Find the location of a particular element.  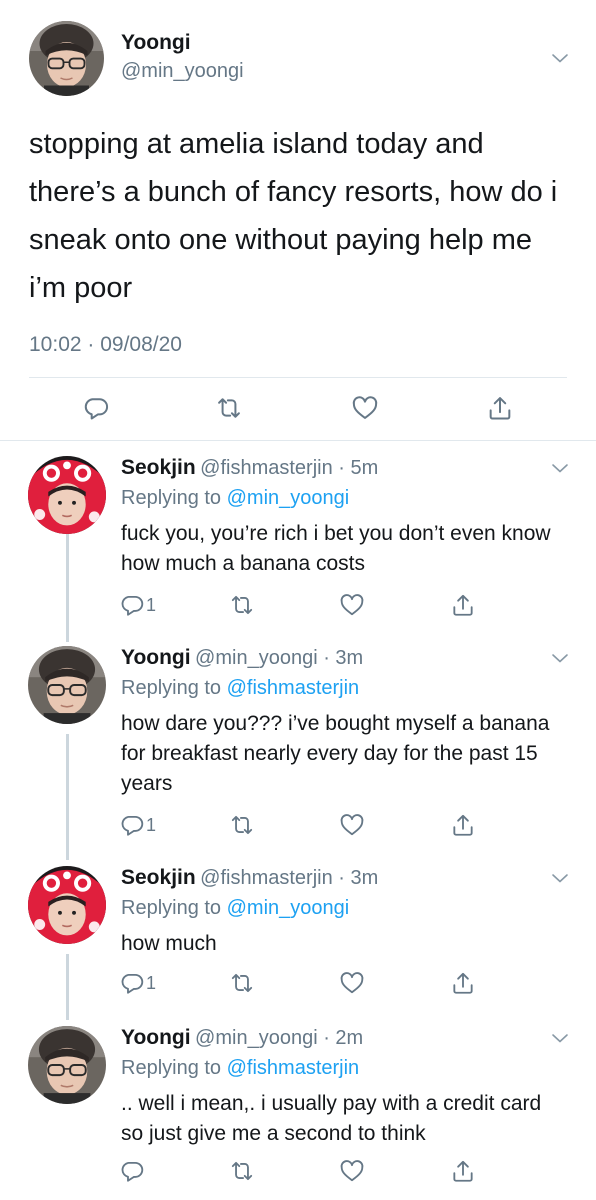

reply-header: Yoongi @min_yoongi · 3m is located at coordinates (242, 658).